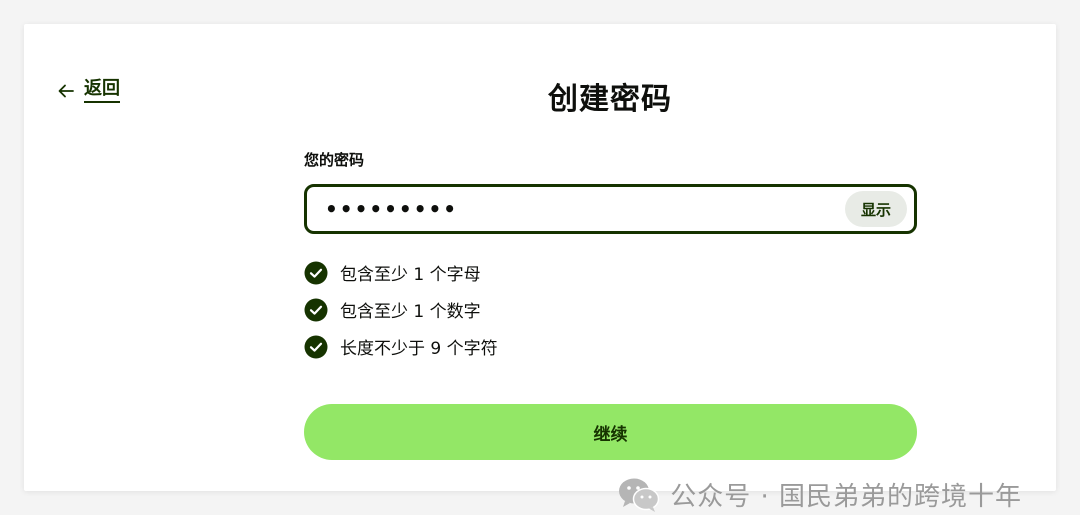 The width and height of the screenshot is (1080, 515). What do you see at coordinates (875, 209) in the screenshot?
I see `show-password-button: 显示` at bounding box center [875, 209].